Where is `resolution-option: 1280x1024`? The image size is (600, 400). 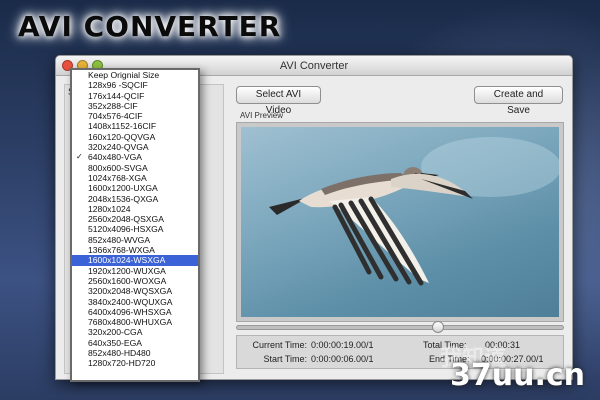
resolution-option: 1280x1024 is located at coordinates (135, 209).